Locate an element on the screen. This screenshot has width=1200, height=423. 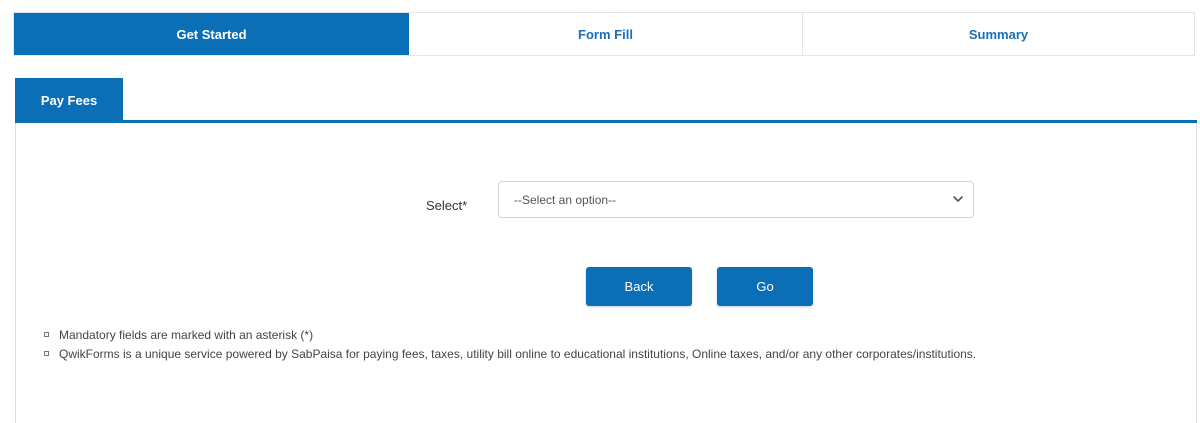
tab-pay-fees: Pay Fees is located at coordinates (69, 100).